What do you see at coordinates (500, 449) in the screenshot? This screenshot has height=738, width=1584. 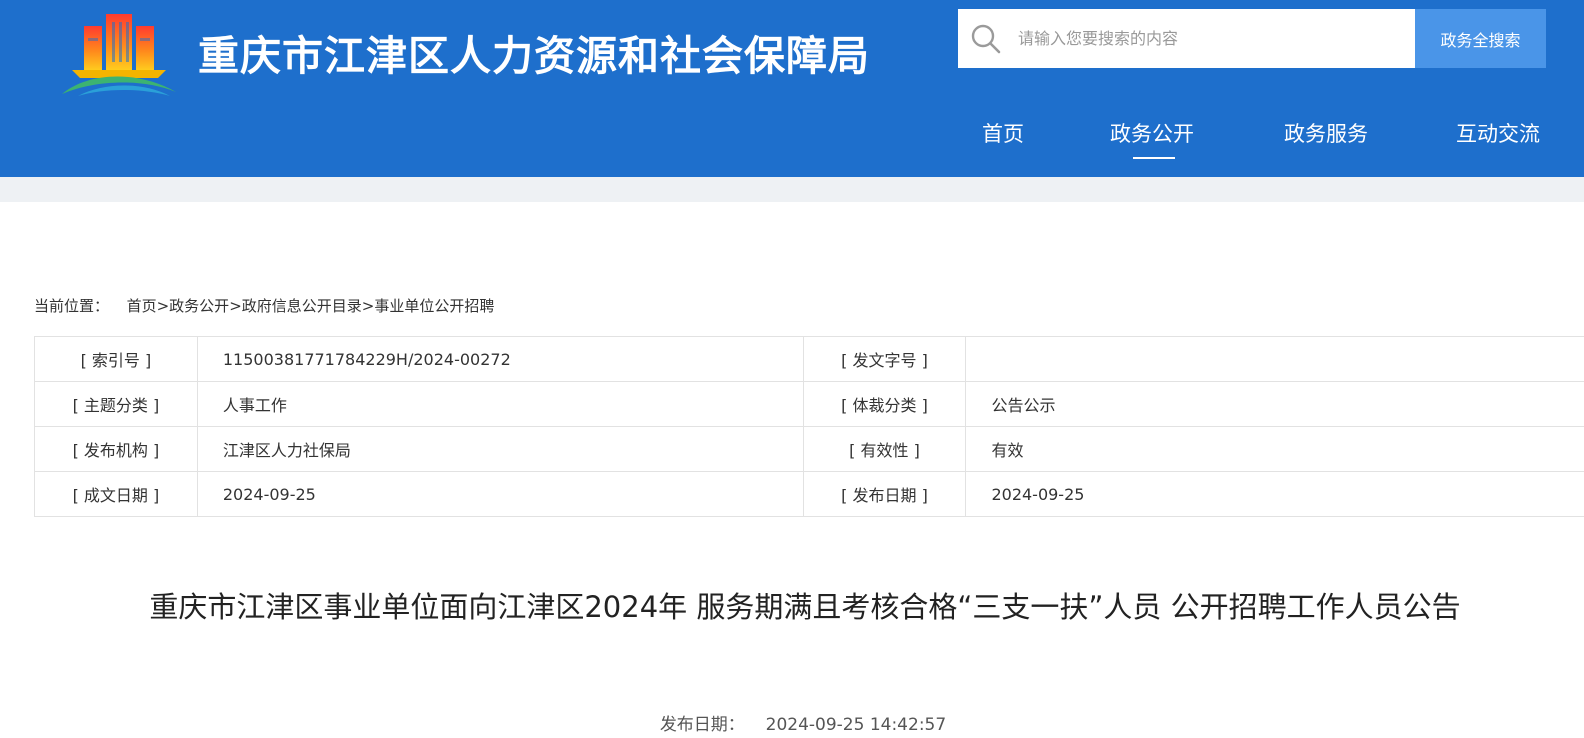 I see `info-value-issuing-agency: 江津区人力社保局` at bounding box center [500, 449].